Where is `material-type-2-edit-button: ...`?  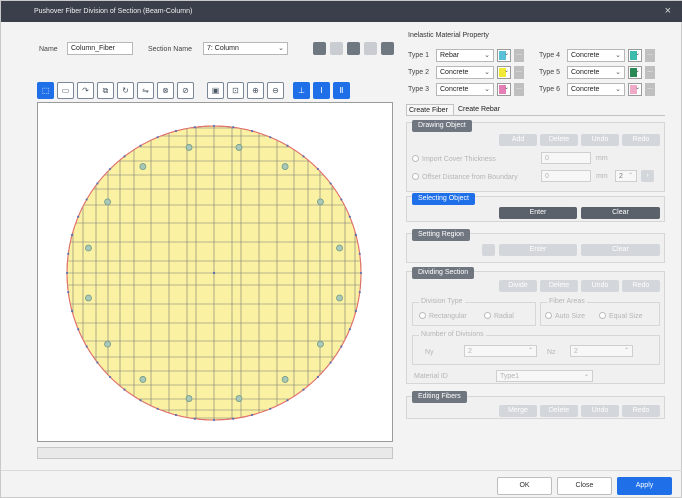 material-type-2-edit-button: ... is located at coordinates (519, 72).